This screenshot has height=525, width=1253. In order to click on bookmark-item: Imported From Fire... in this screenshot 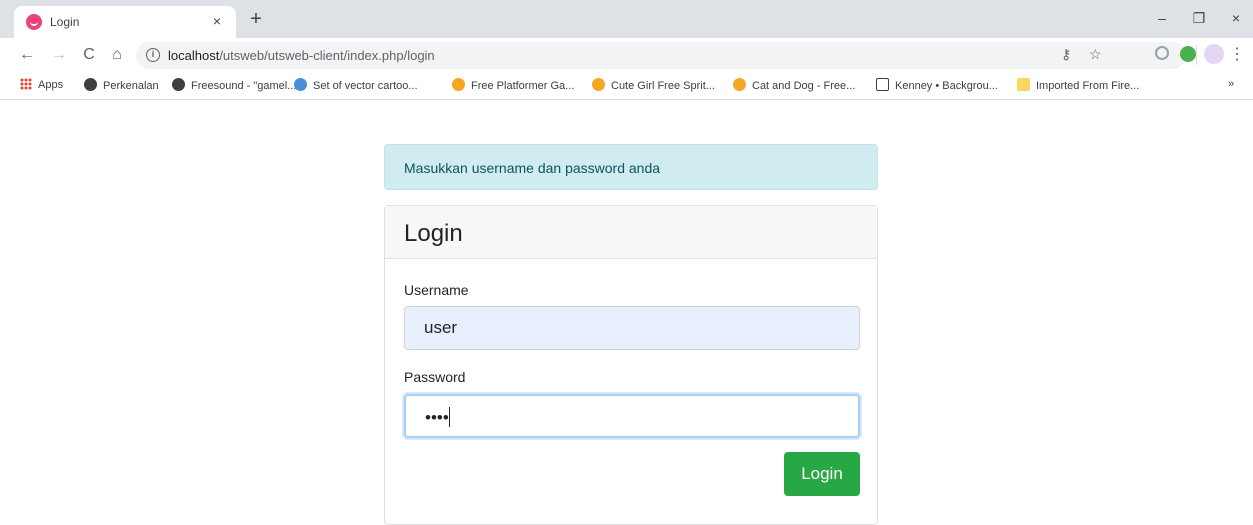, I will do `click(1078, 86)`.